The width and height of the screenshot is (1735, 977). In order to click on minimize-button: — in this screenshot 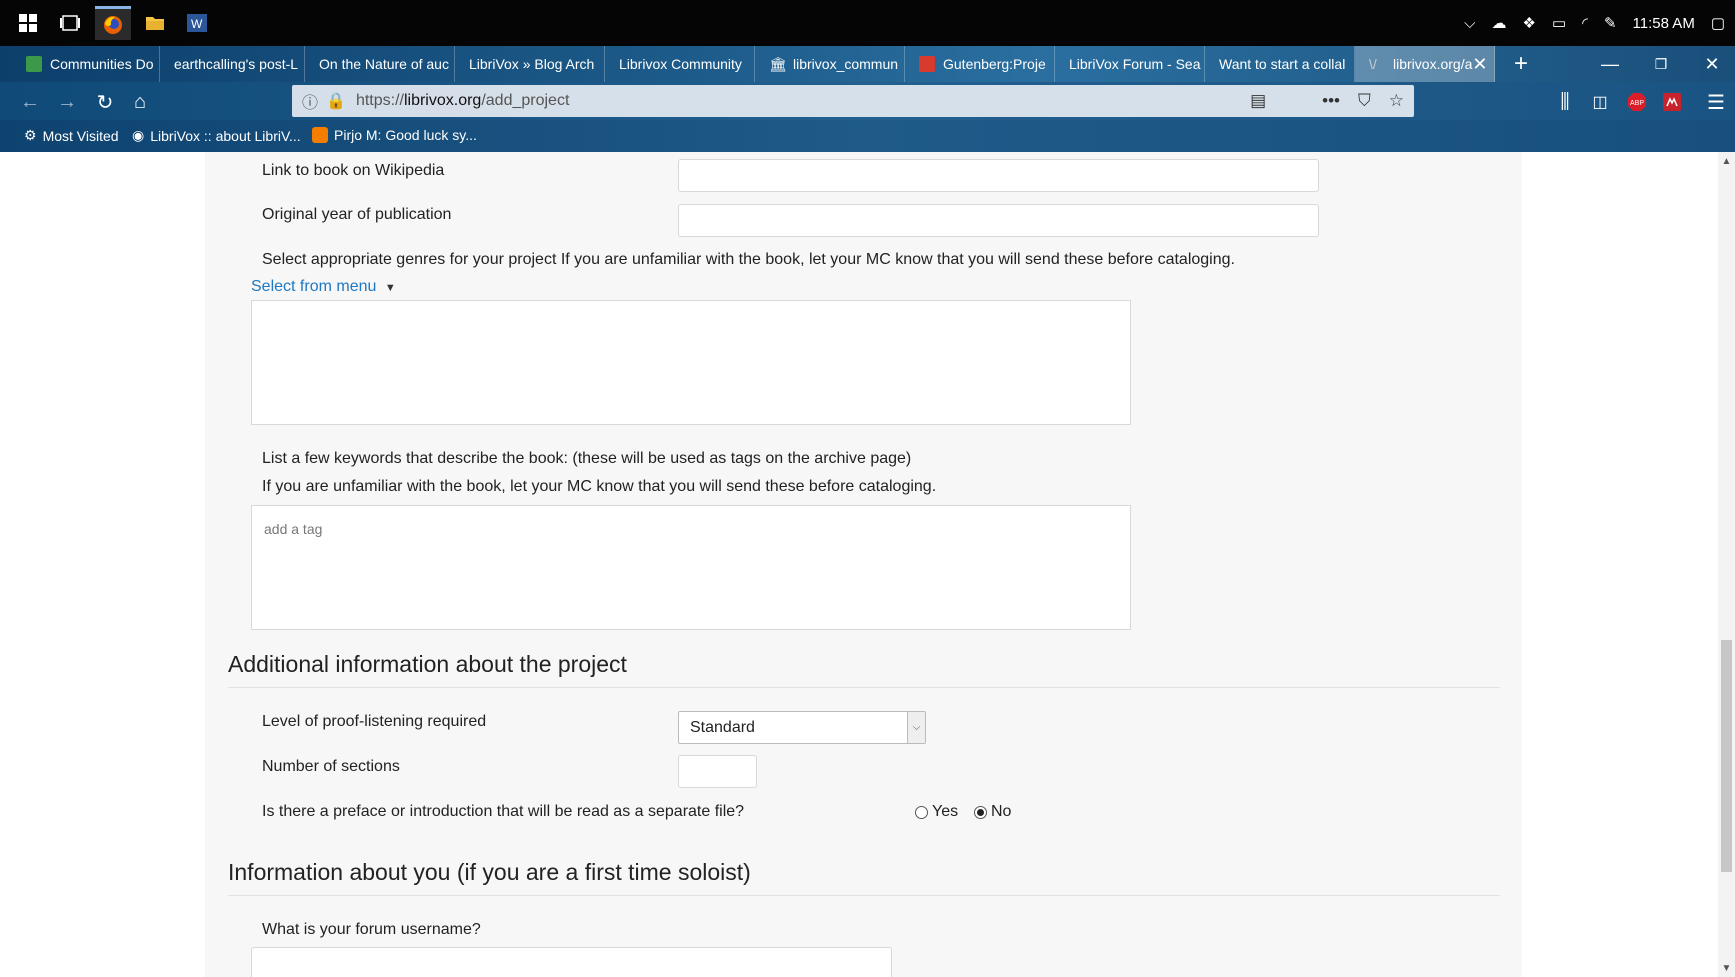, I will do `click(1610, 64)`.